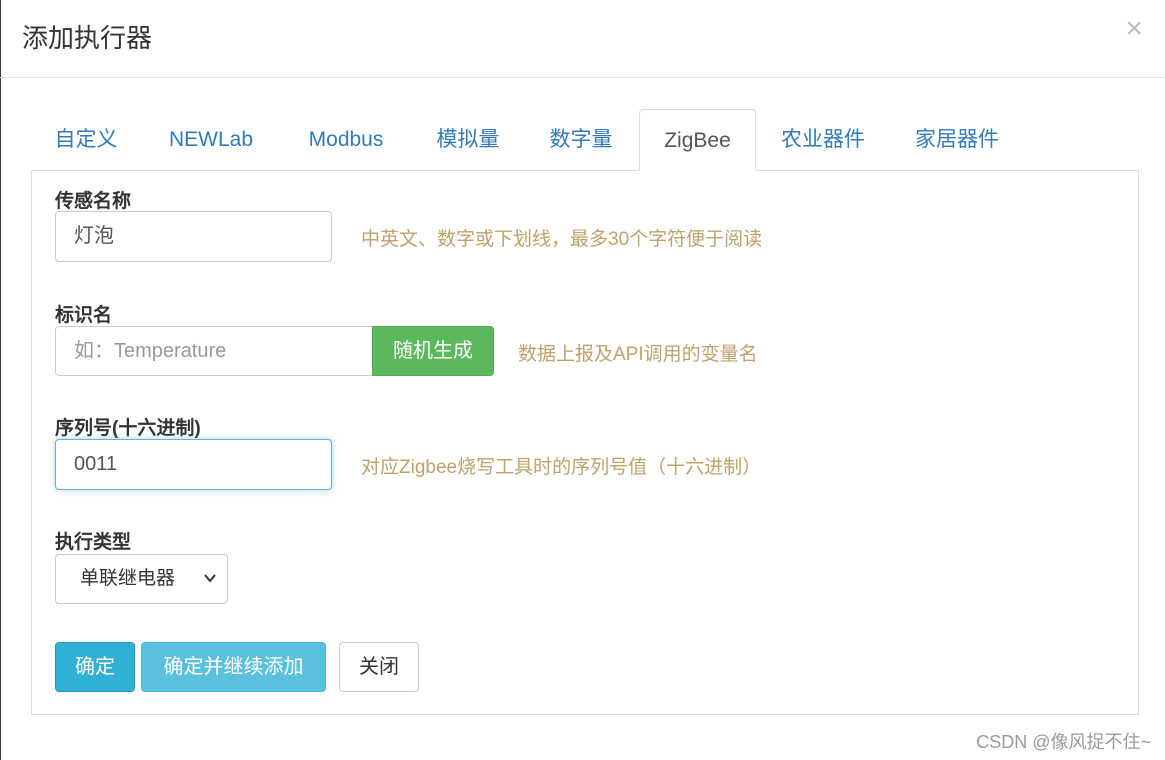 This screenshot has width=1165, height=760. Describe the element at coordinates (957, 140) in the screenshot. I see `tab-home: 家居器件` at that location.